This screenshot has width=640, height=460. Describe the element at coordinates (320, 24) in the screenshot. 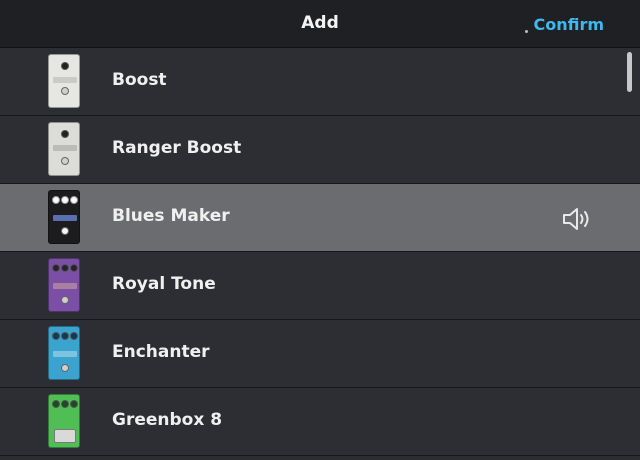

I see `header-bar: Add Confirm` at that location.